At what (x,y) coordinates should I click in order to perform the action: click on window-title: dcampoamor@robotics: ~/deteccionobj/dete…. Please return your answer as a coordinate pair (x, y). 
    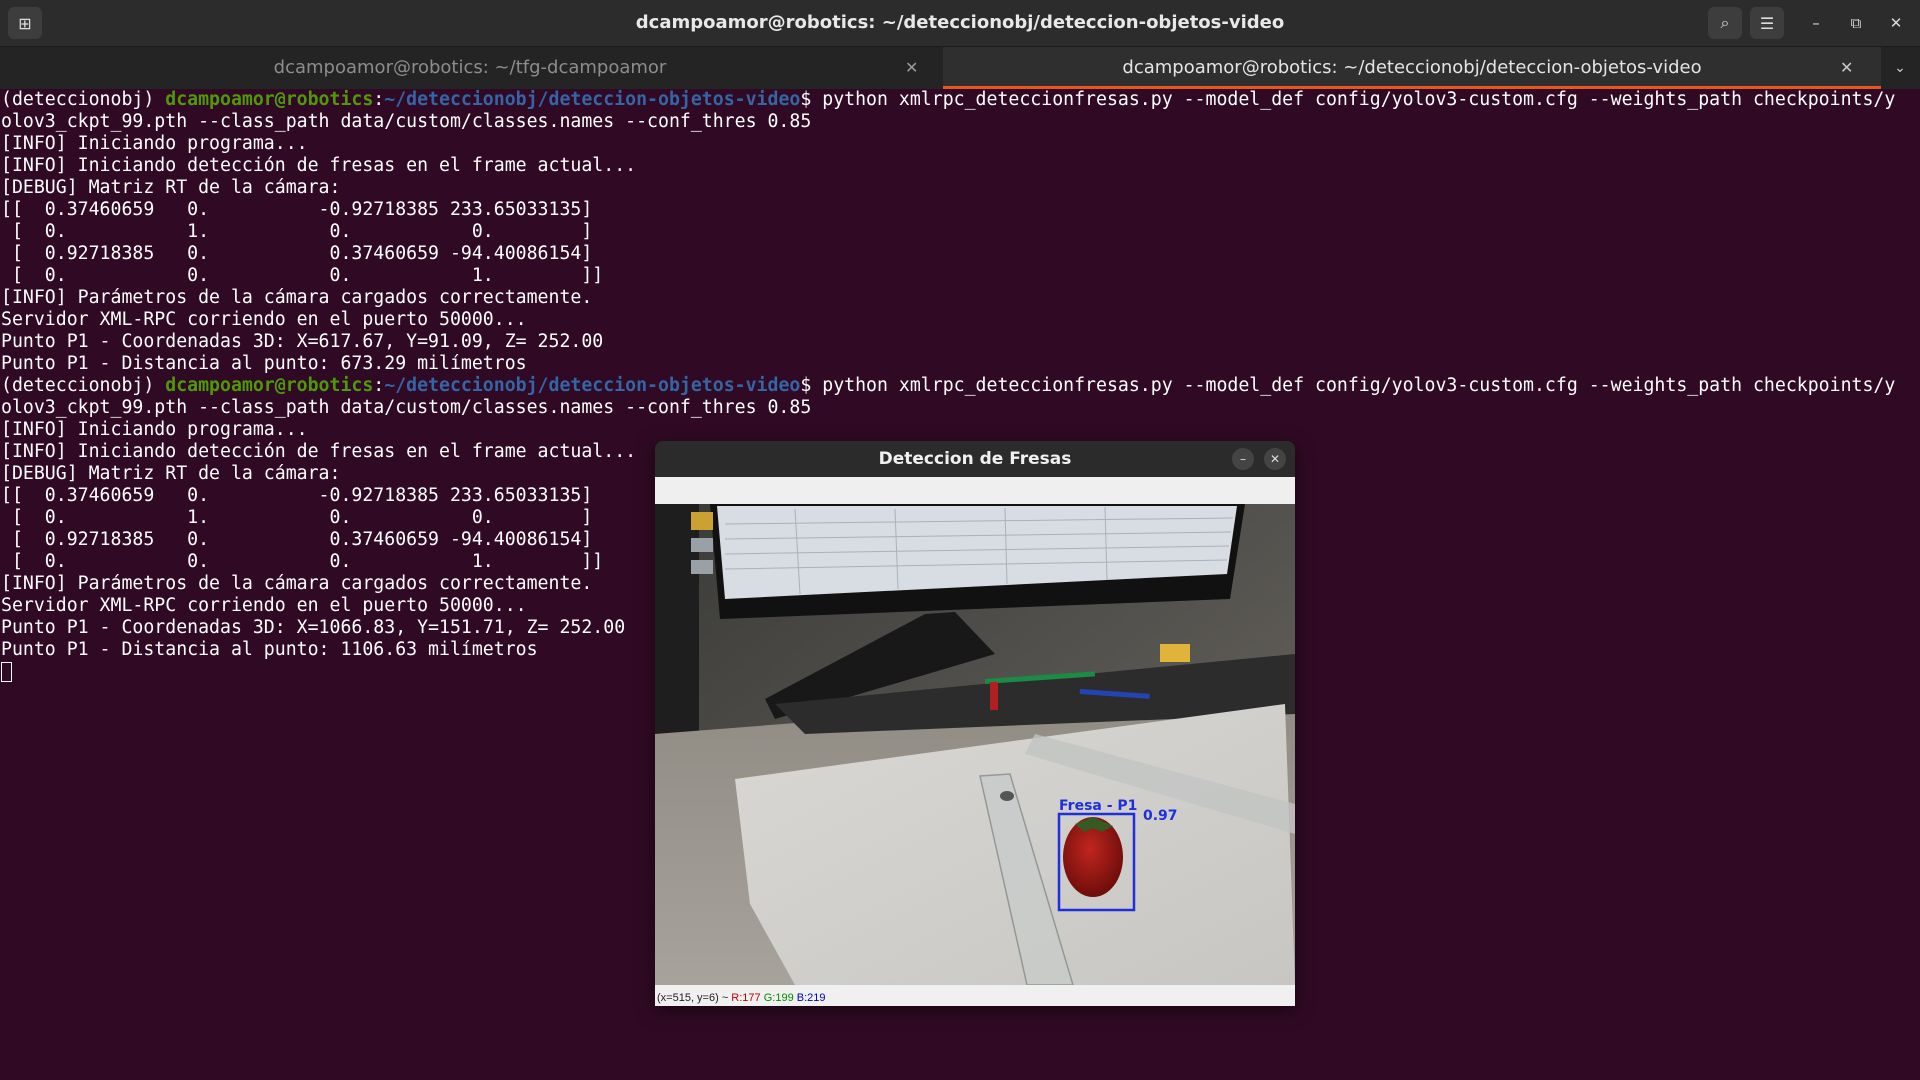
    Looking at the image, I should click on (960, 22).